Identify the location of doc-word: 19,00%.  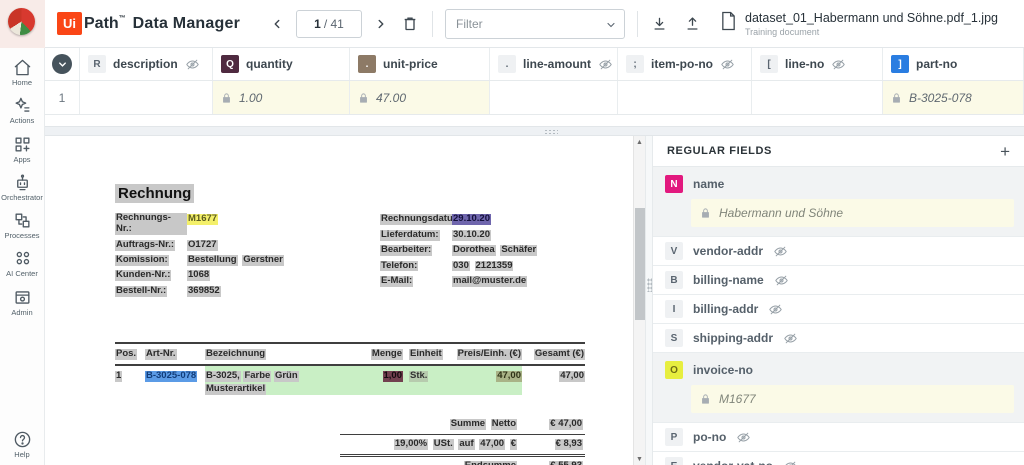
(411, 444).